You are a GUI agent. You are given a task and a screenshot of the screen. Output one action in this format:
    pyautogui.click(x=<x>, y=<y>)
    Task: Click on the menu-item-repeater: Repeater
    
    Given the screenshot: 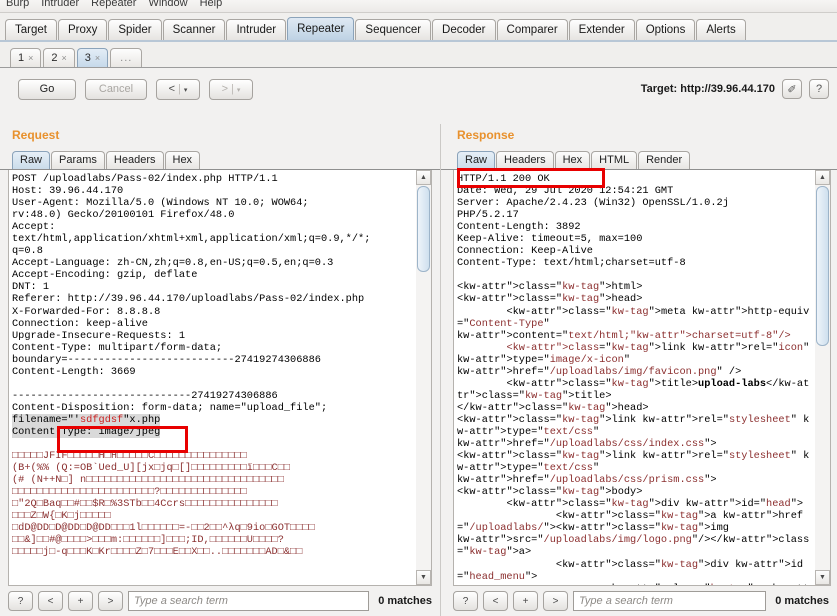 What is the action you would take?
    pyautogui.click(x=113, y=4)
    